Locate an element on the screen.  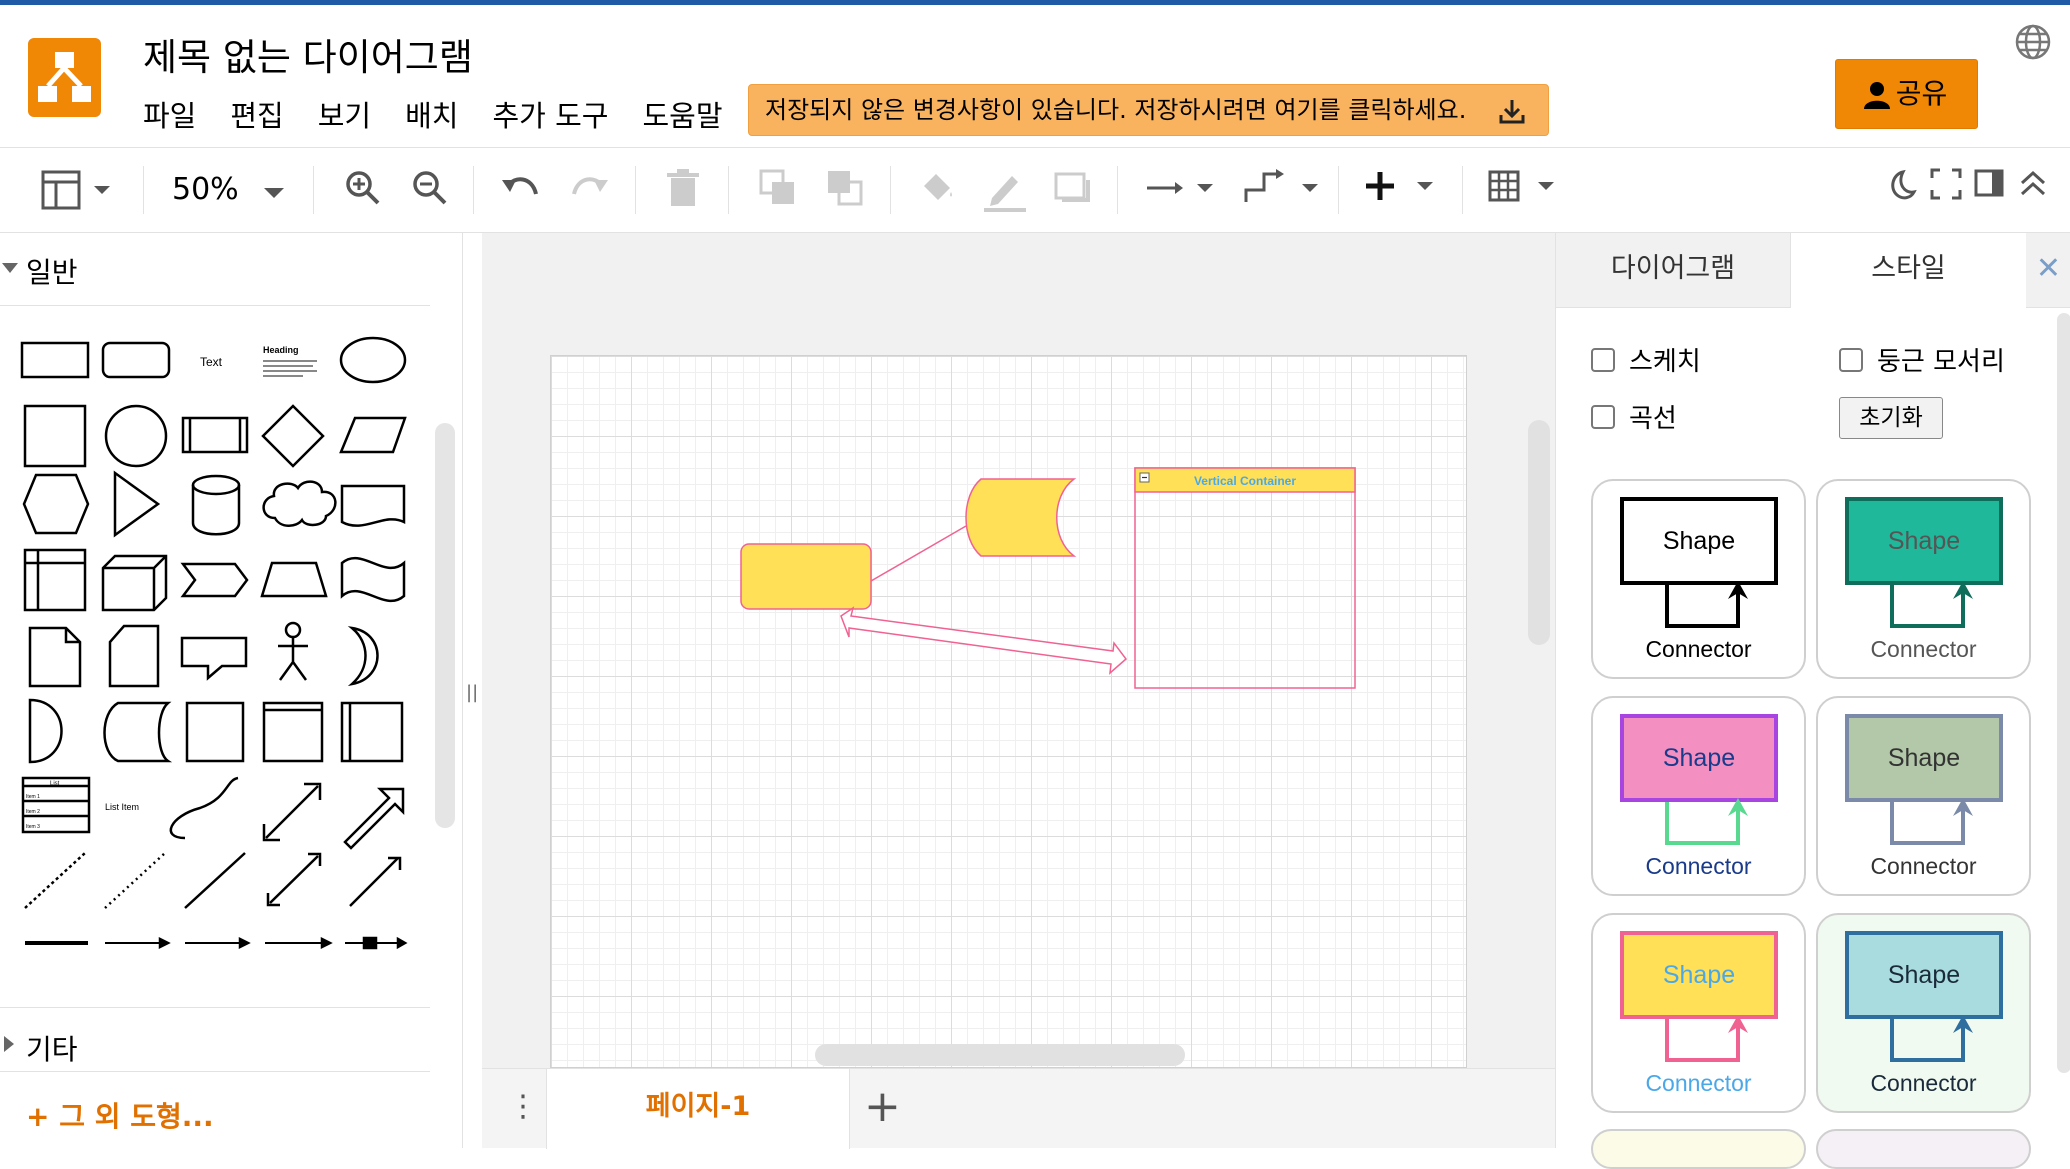
page-menu-icon: ⋮ is located at coordinates (523, 1106).